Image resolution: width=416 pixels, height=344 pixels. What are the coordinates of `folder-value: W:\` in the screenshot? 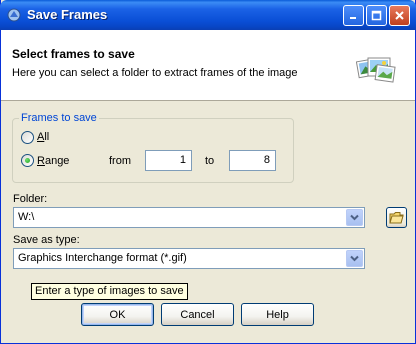 It's located at (26, 217).